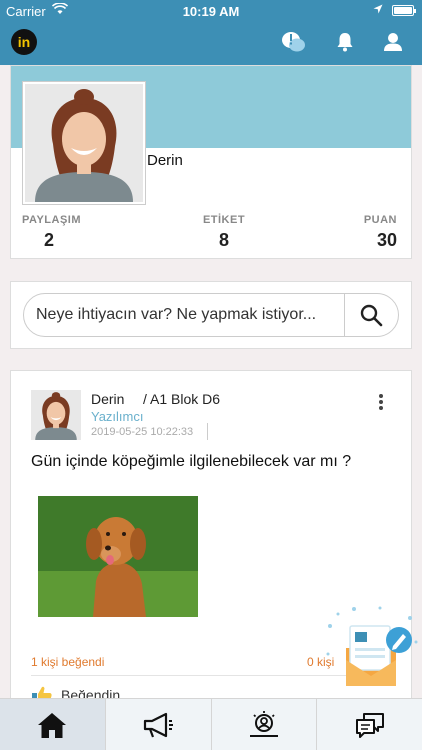  What do you see at coordinates (207, 431) in the screenshot?
I see `date-divider` at bounding box center [207, 431].